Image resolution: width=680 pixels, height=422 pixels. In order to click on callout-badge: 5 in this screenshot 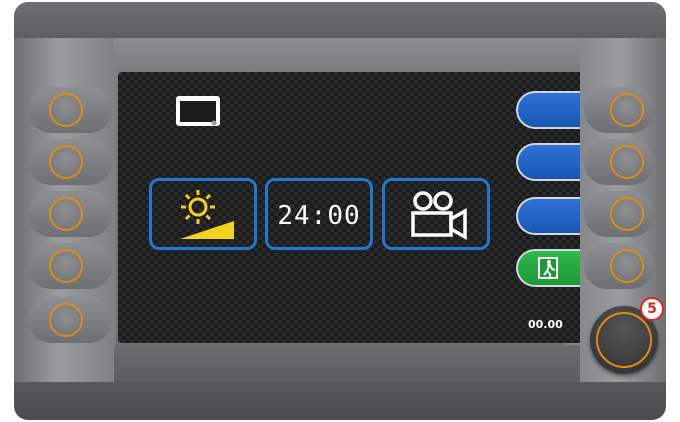, I will do `click(652, 309)`.